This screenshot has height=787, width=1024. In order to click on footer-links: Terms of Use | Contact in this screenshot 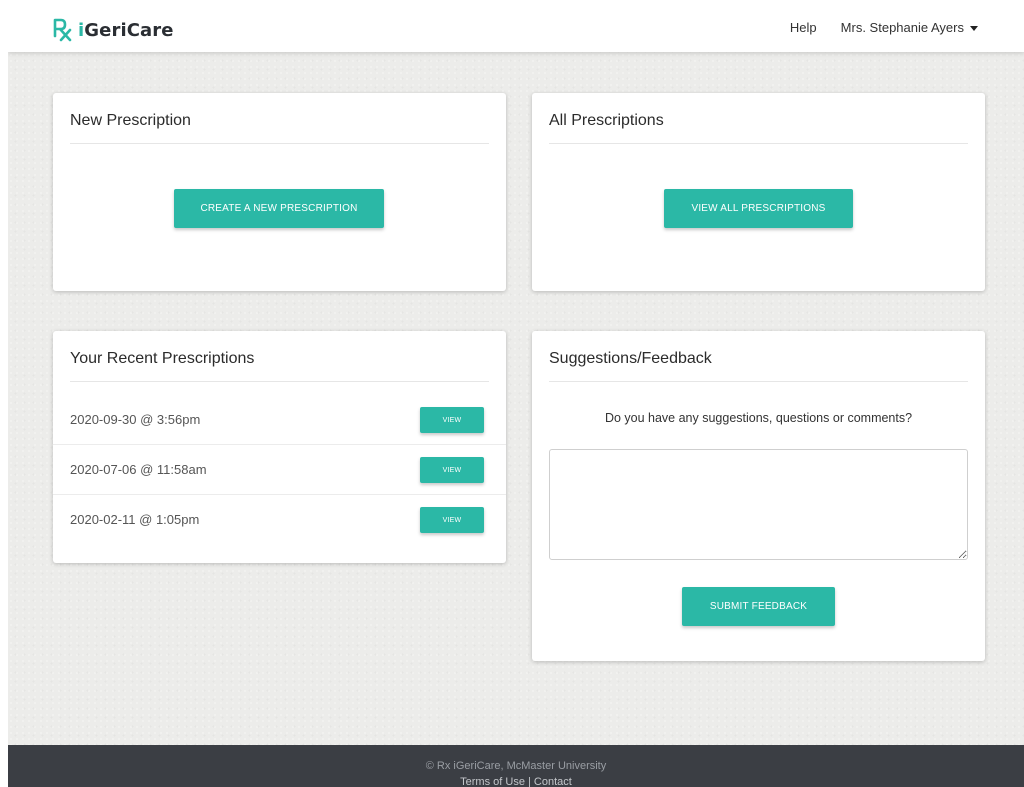, I will do `click(516, 781)`.